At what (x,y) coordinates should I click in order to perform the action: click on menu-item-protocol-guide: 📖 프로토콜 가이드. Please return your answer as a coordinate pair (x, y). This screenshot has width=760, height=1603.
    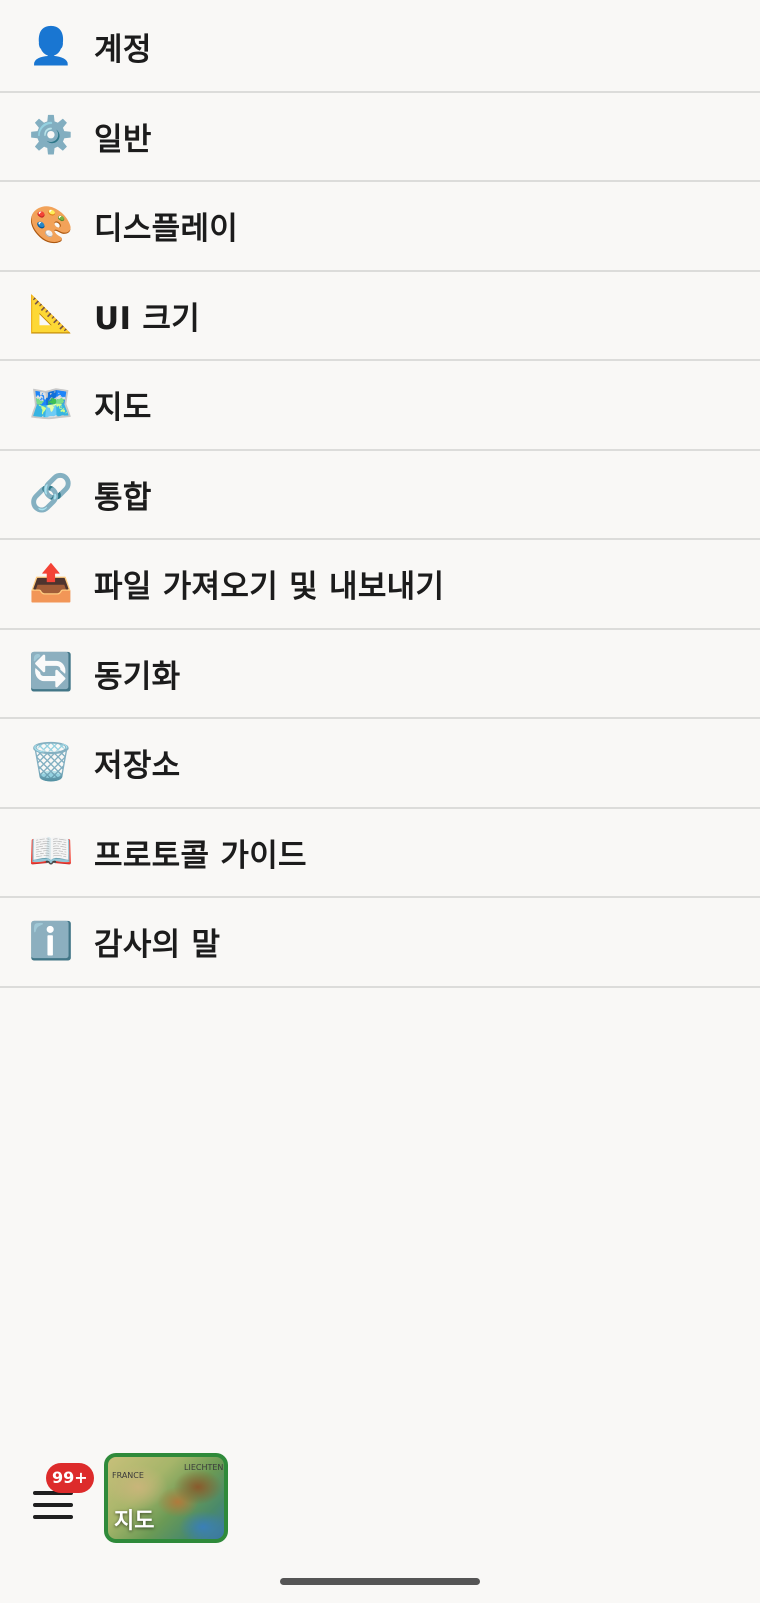
    Looking at the image, I should click on (380, 853).